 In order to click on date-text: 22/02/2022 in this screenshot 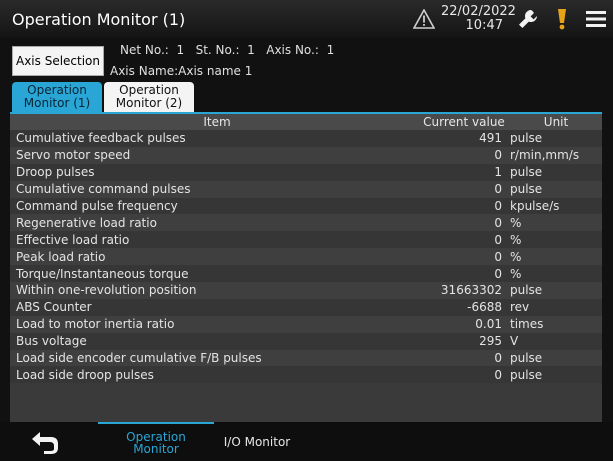, I will do `click(478, 11)`.